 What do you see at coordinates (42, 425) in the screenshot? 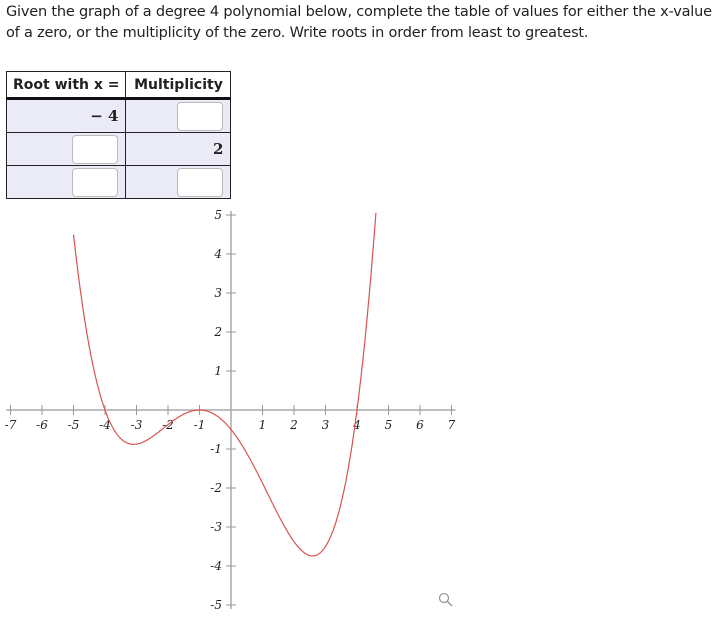
I see `x-tick-label: -6` at bounding box center [42, 425].